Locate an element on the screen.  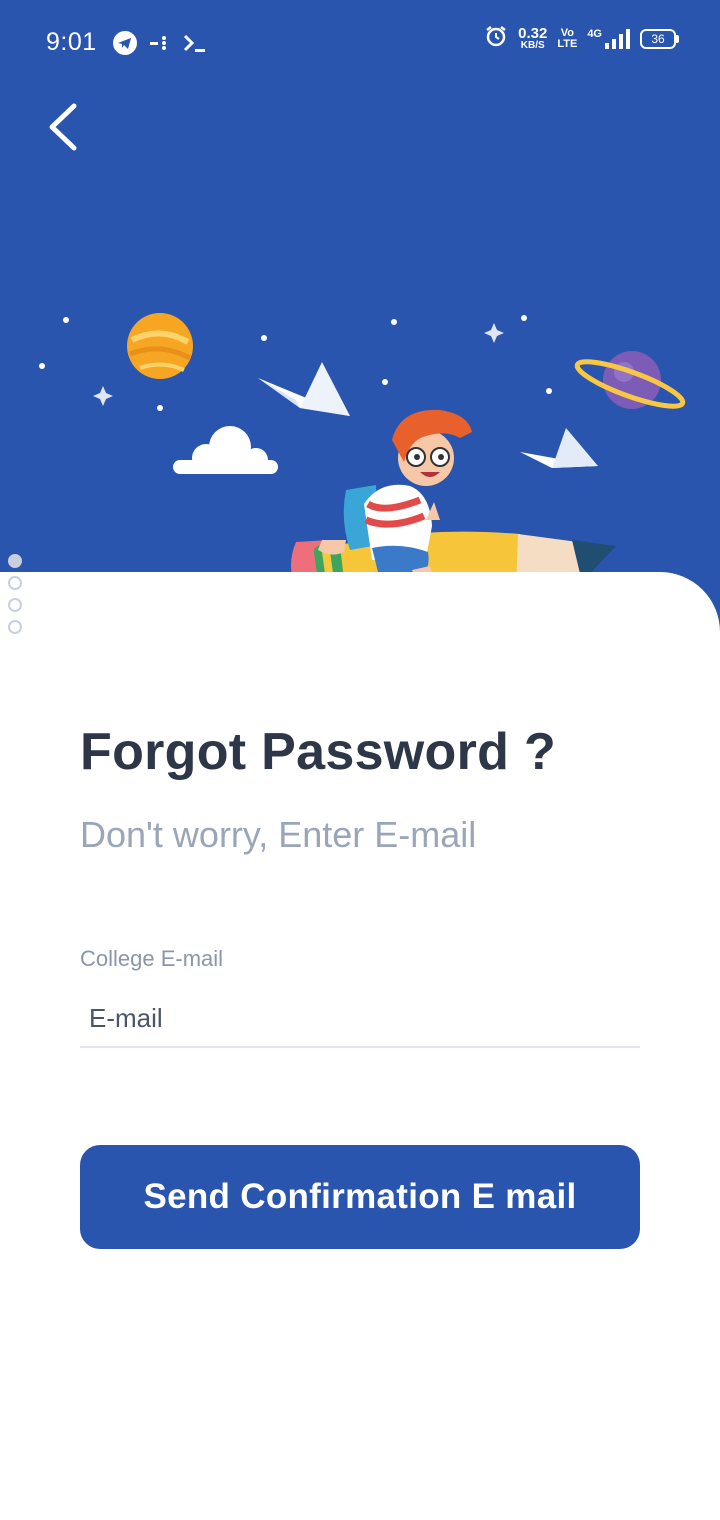
page-title: Forgot Password ? is located at coordinates (318, 752).